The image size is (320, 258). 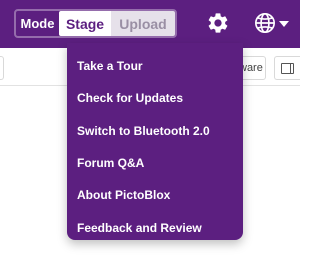 What do you see at coordinates (37, 23) in the screenshot?
I see `mode-label: Mode` at bounding box center [37, 23].